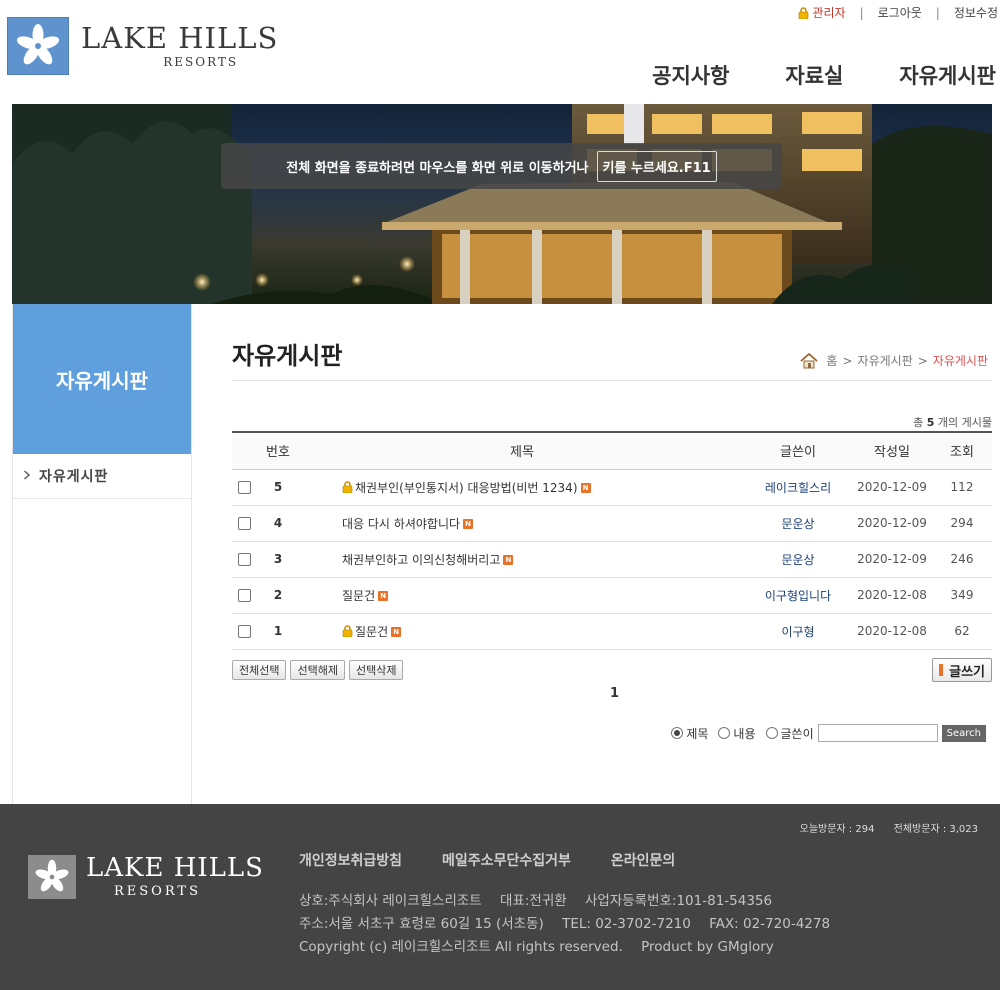  What do you see at coordinates (941, 670) in the screenshot?
I see `pencil-icon` at bounding box center [941, 670].